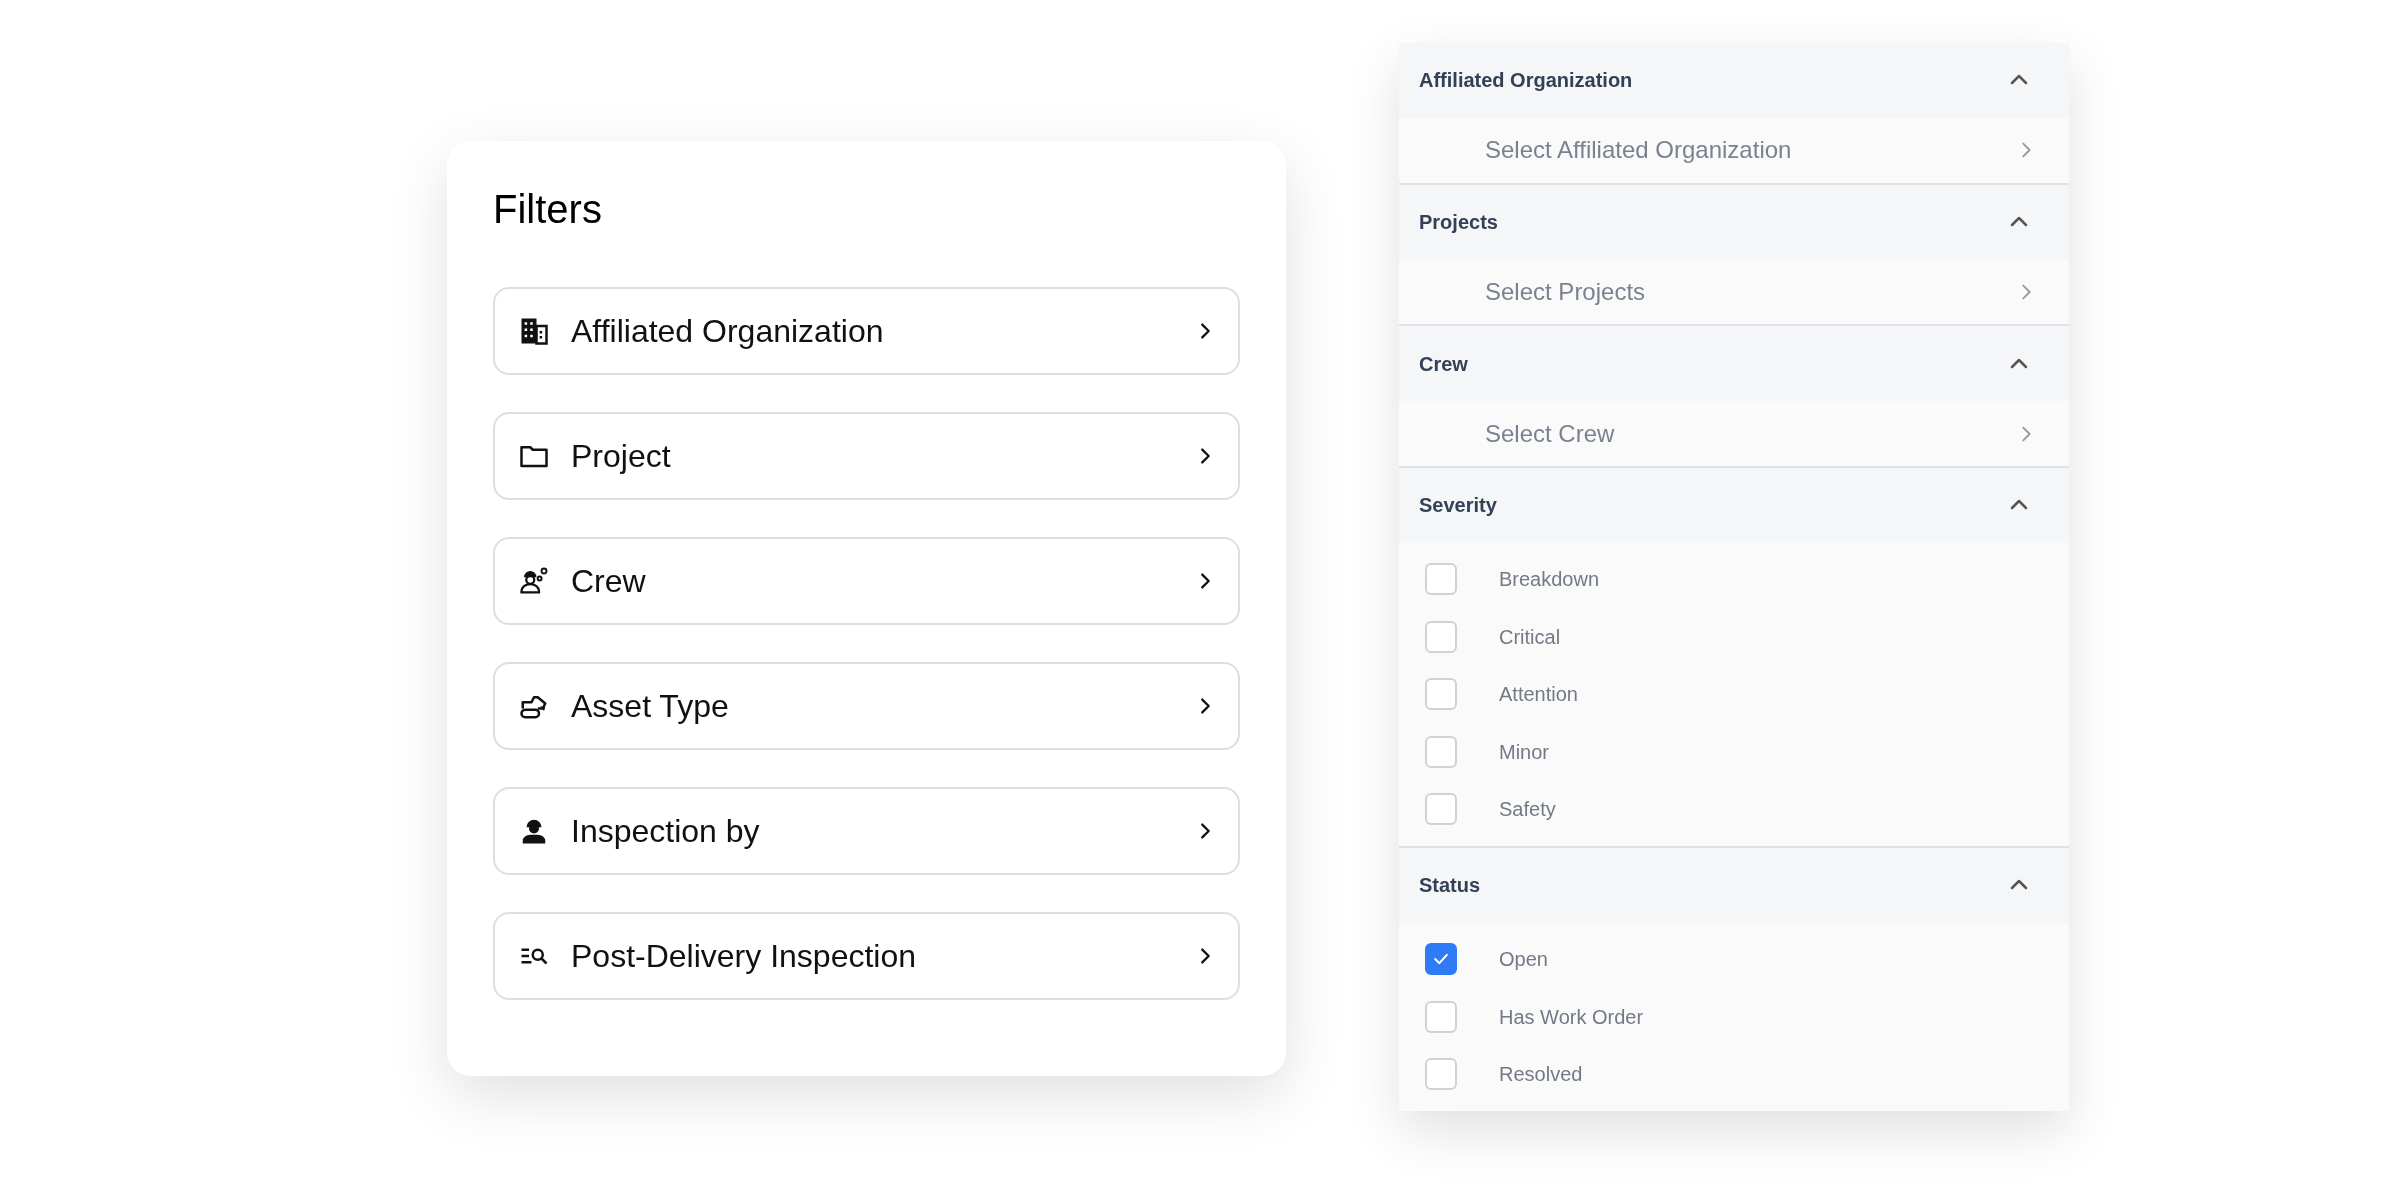  Describe the element at coordinates (1734, 505) in the screenshot. I see `section-header: Severity` at that location.